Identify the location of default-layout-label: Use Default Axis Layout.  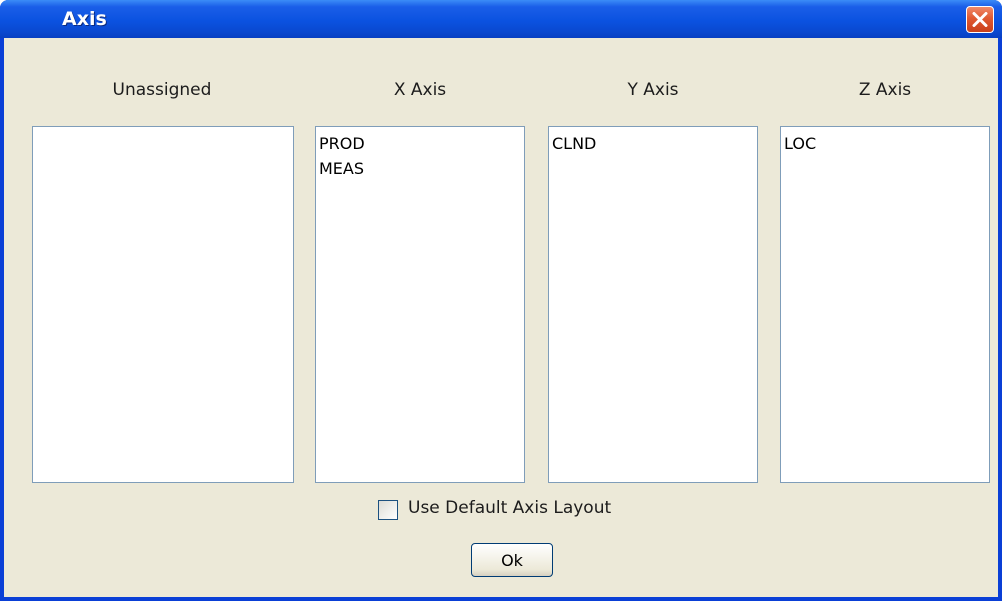
(510, 508).